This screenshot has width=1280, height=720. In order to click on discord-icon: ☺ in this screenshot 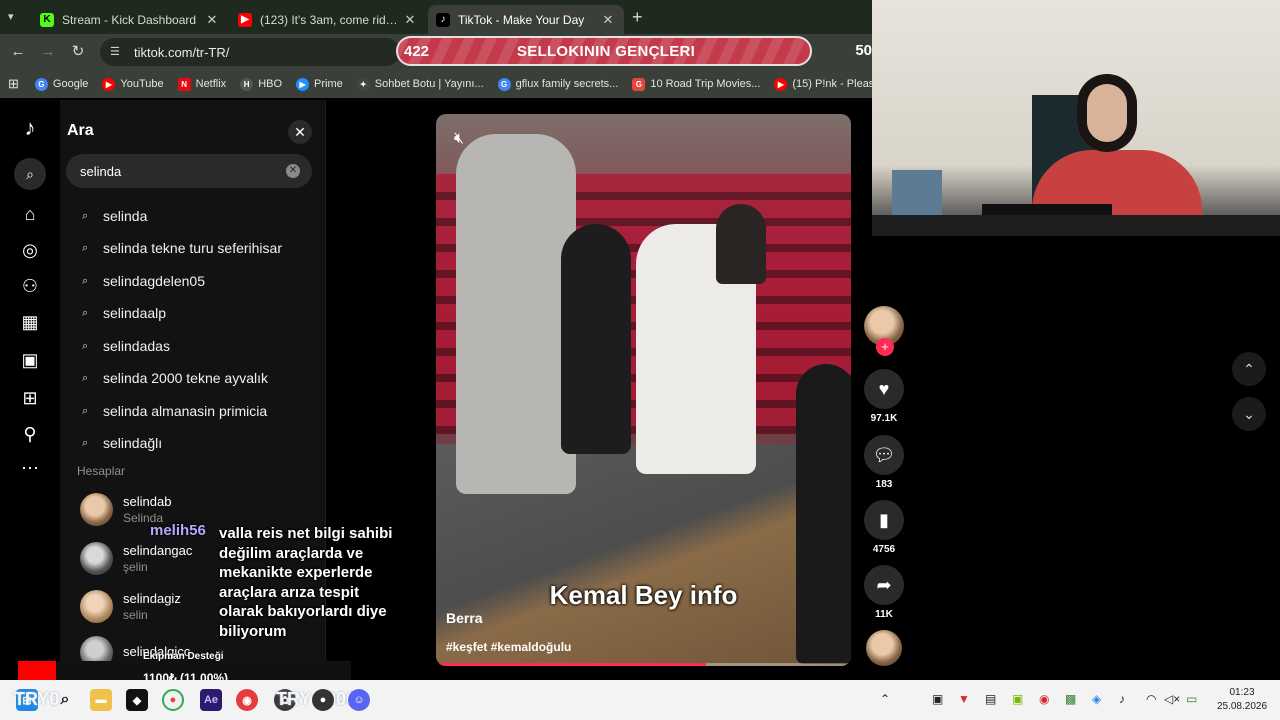, I will do `click(359, 700)`.